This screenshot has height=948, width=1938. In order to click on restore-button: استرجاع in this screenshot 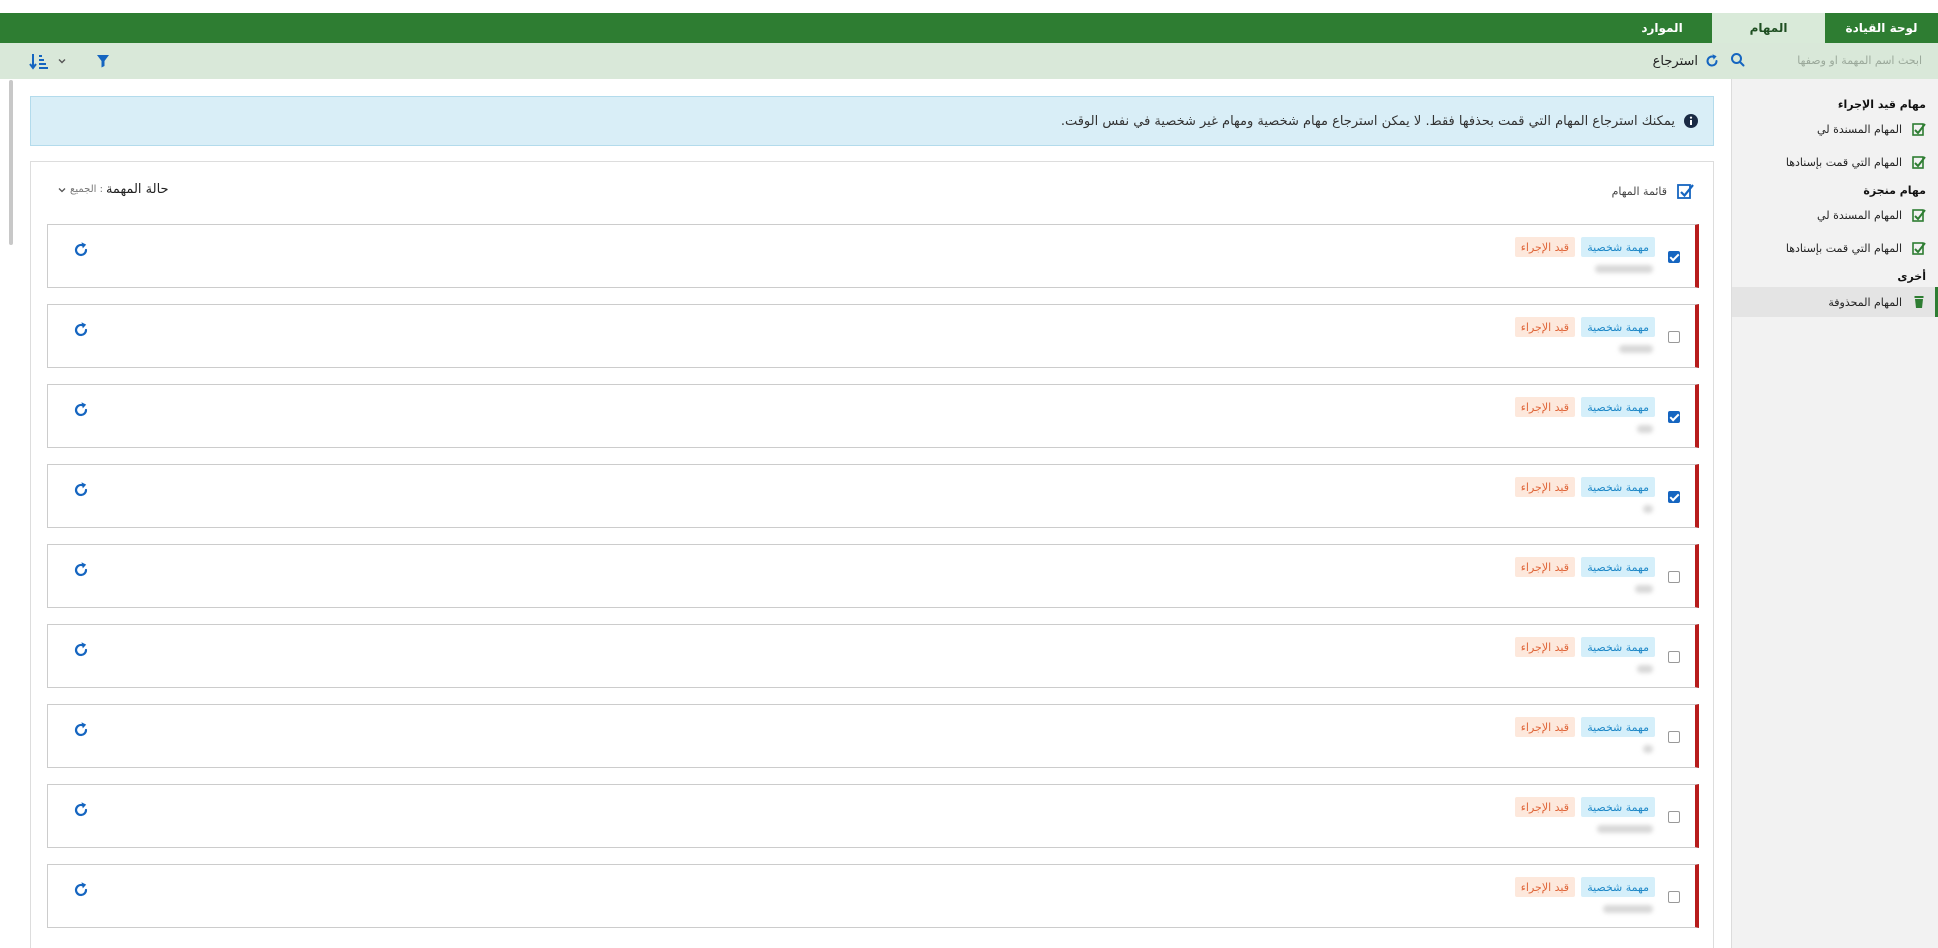, I will do `click(1686, 61)`.